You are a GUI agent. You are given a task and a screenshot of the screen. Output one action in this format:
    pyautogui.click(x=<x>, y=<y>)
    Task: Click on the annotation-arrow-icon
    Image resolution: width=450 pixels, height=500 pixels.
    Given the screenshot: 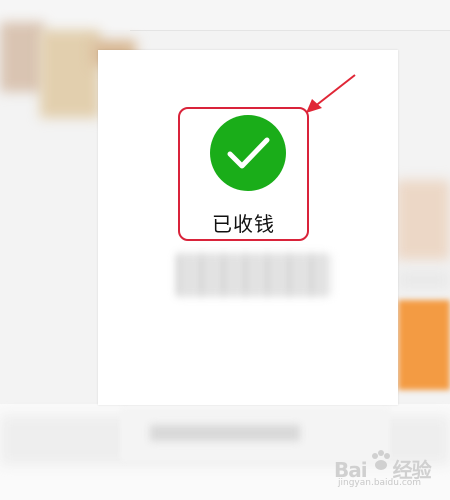 What is the action you would take?
    pyautogui.click(x=331, y=93)
    